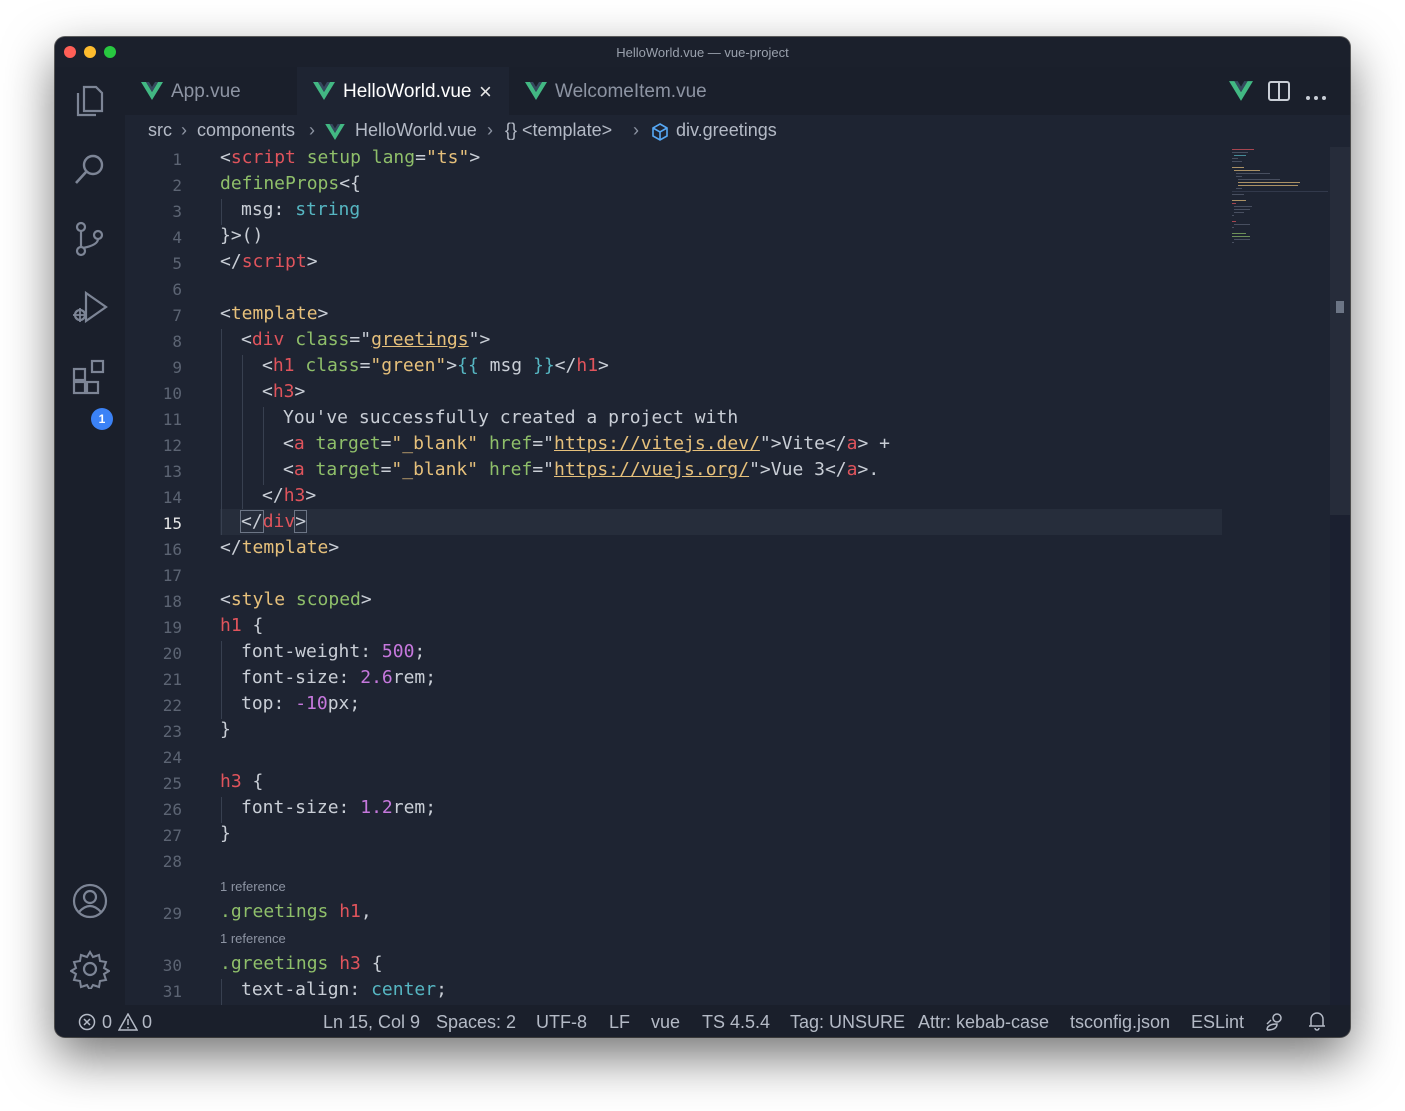 The image size is (1405, 1111). What do you see at coordinates (172, 627) in the screenshot?
I see `line-number: 19` at bounding box center [172, 627].